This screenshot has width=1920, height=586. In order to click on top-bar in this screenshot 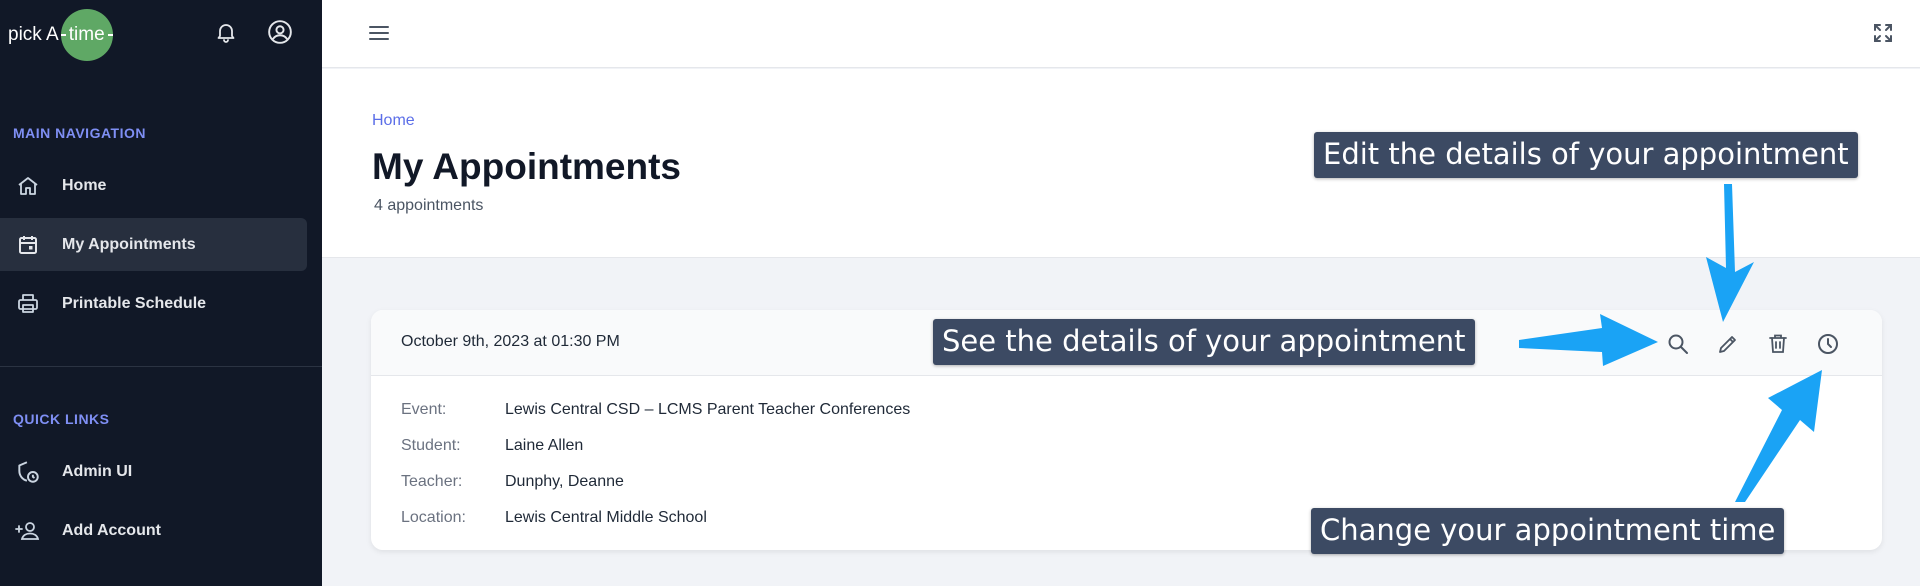, I will do `click(1121, 34)`.